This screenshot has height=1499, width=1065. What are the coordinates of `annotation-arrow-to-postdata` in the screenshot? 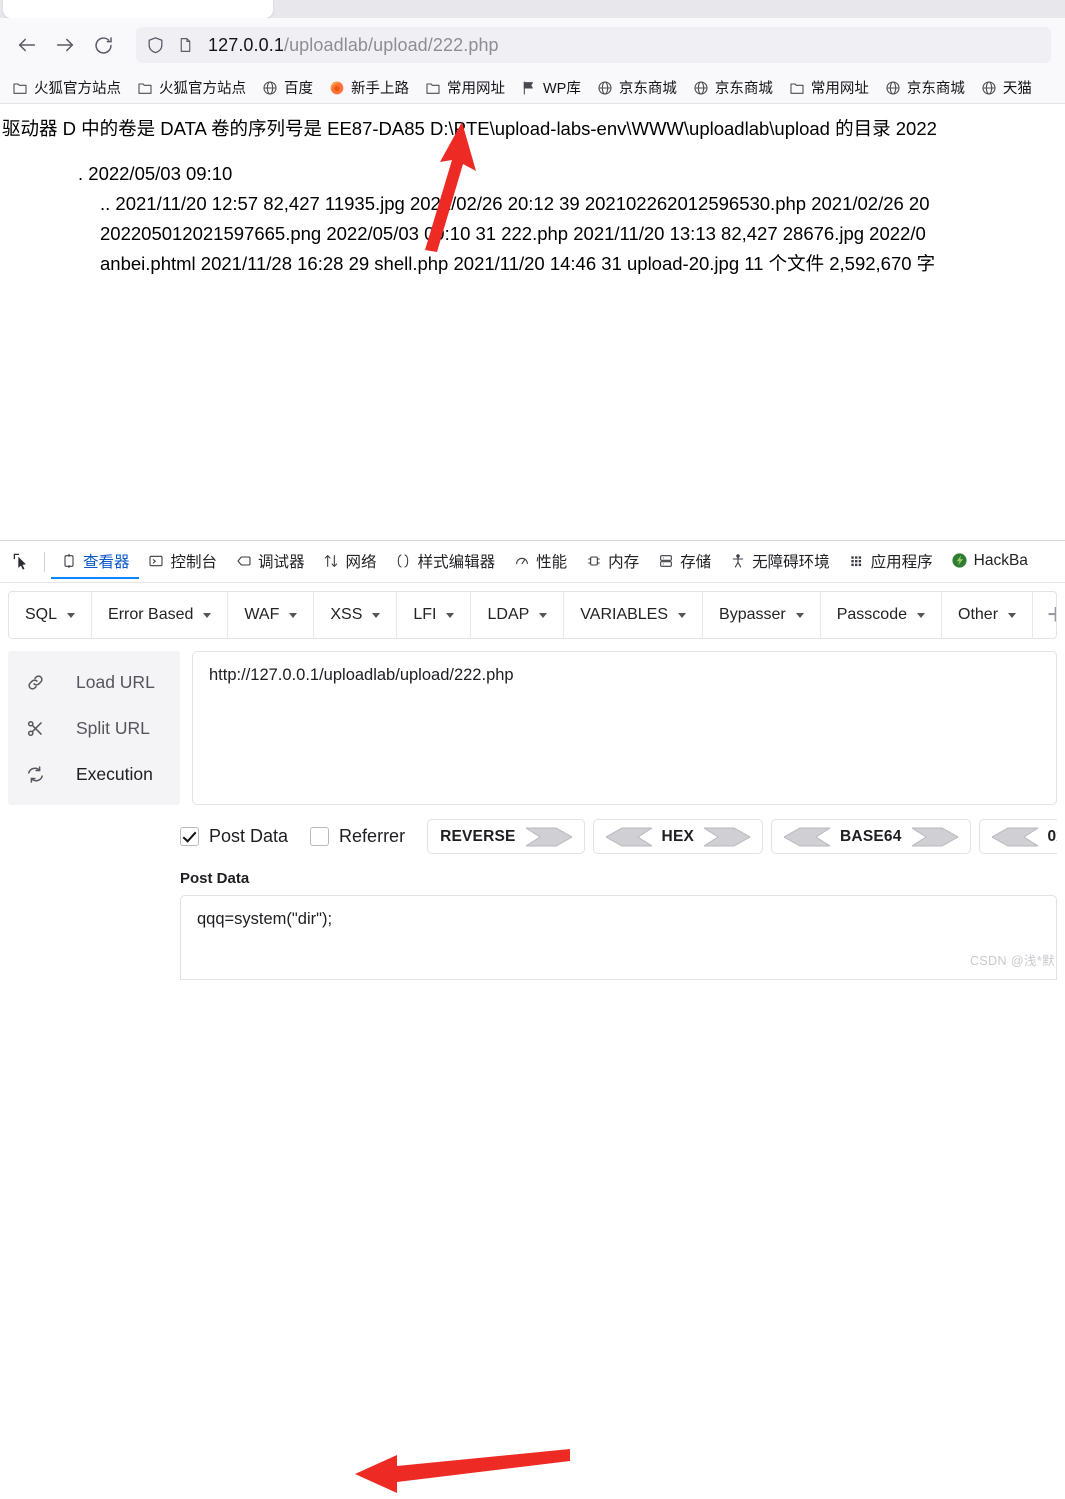 It's located at (462, 1471).